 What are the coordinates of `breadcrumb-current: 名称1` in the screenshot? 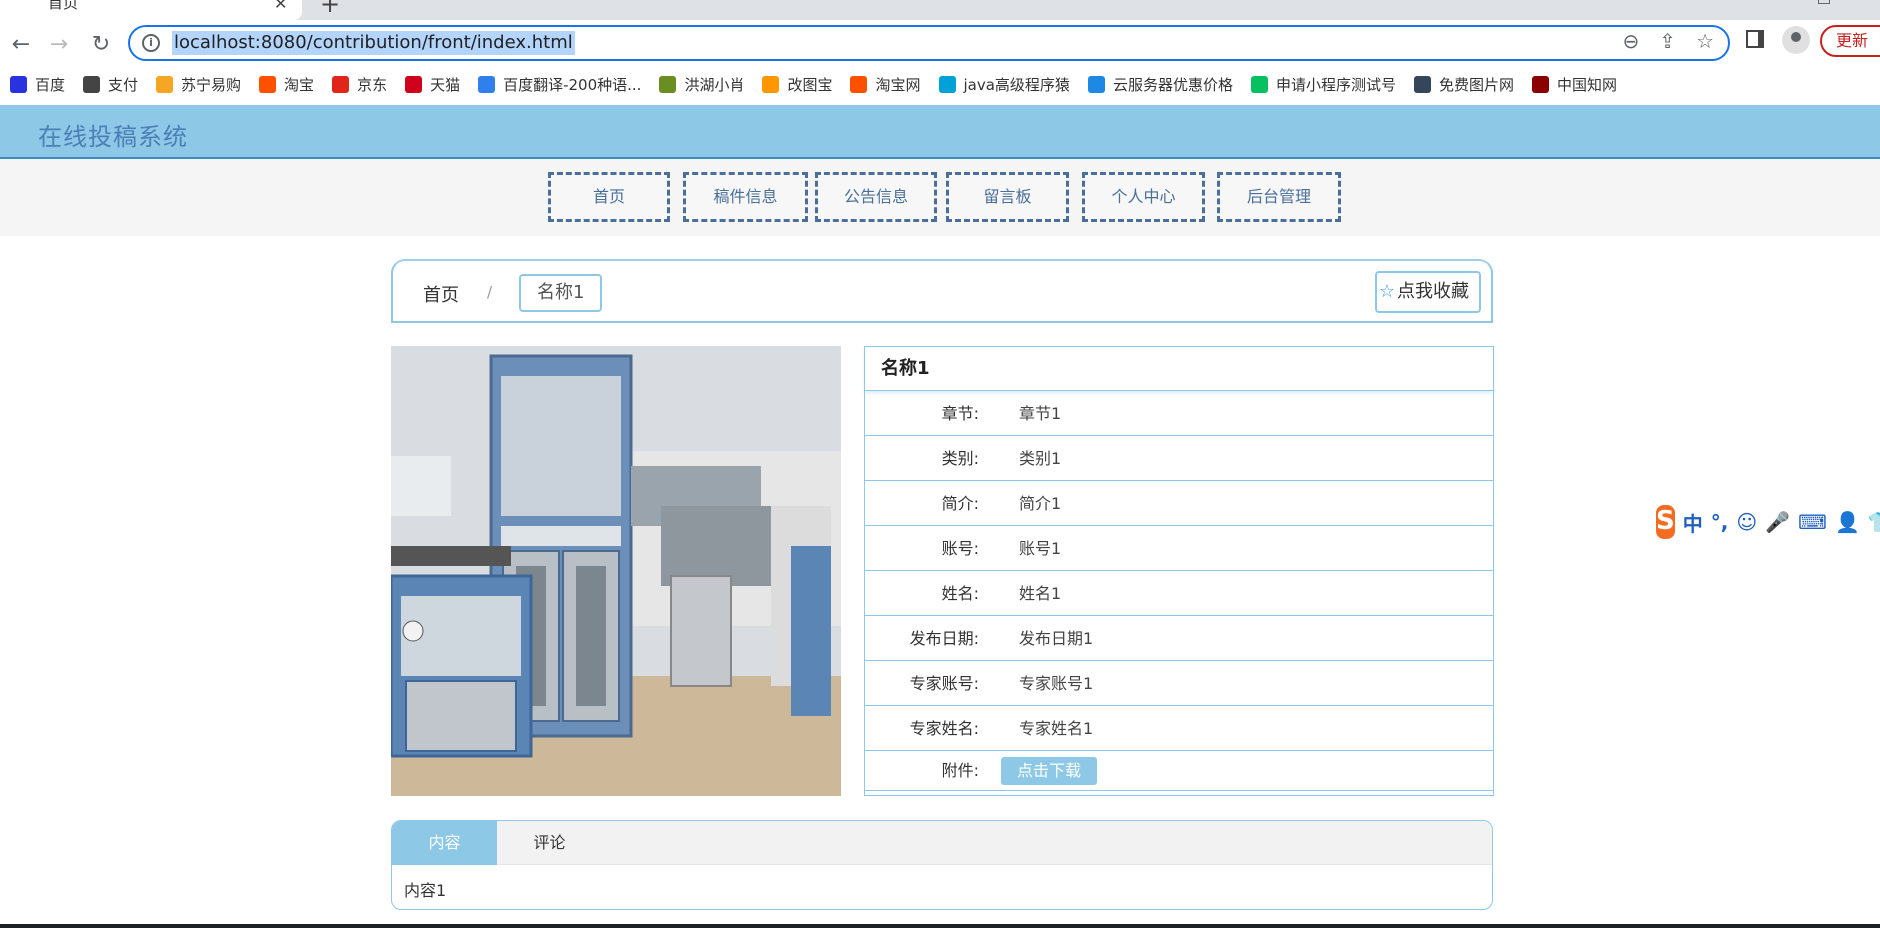 It's located at (561, 293).